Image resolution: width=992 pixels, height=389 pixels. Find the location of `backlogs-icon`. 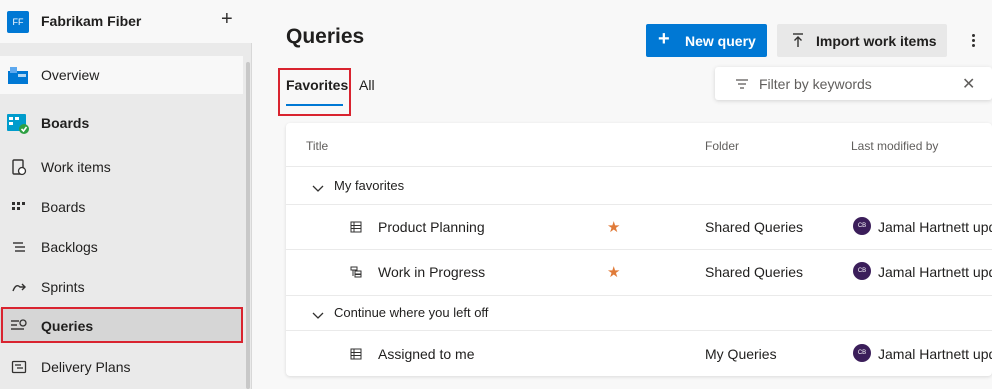

backlogs-icon is located at coordinates (19, 247).